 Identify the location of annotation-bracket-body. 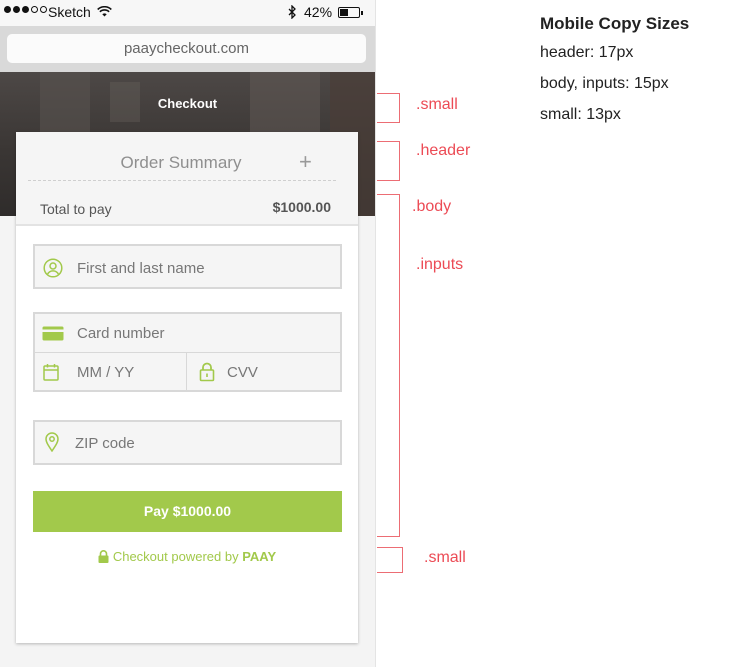
(388, 365).